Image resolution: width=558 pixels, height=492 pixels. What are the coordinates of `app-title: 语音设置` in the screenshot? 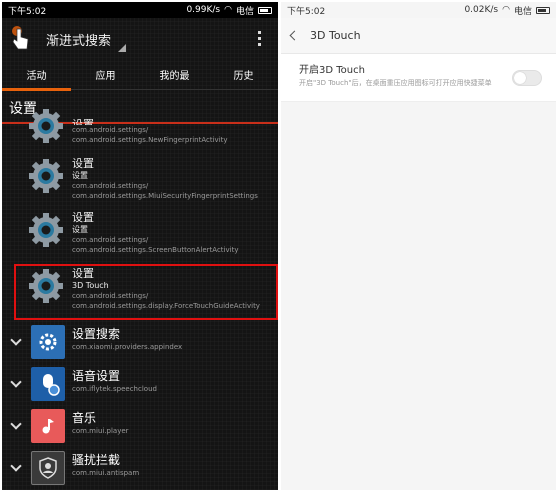 It's located at (96, 376).